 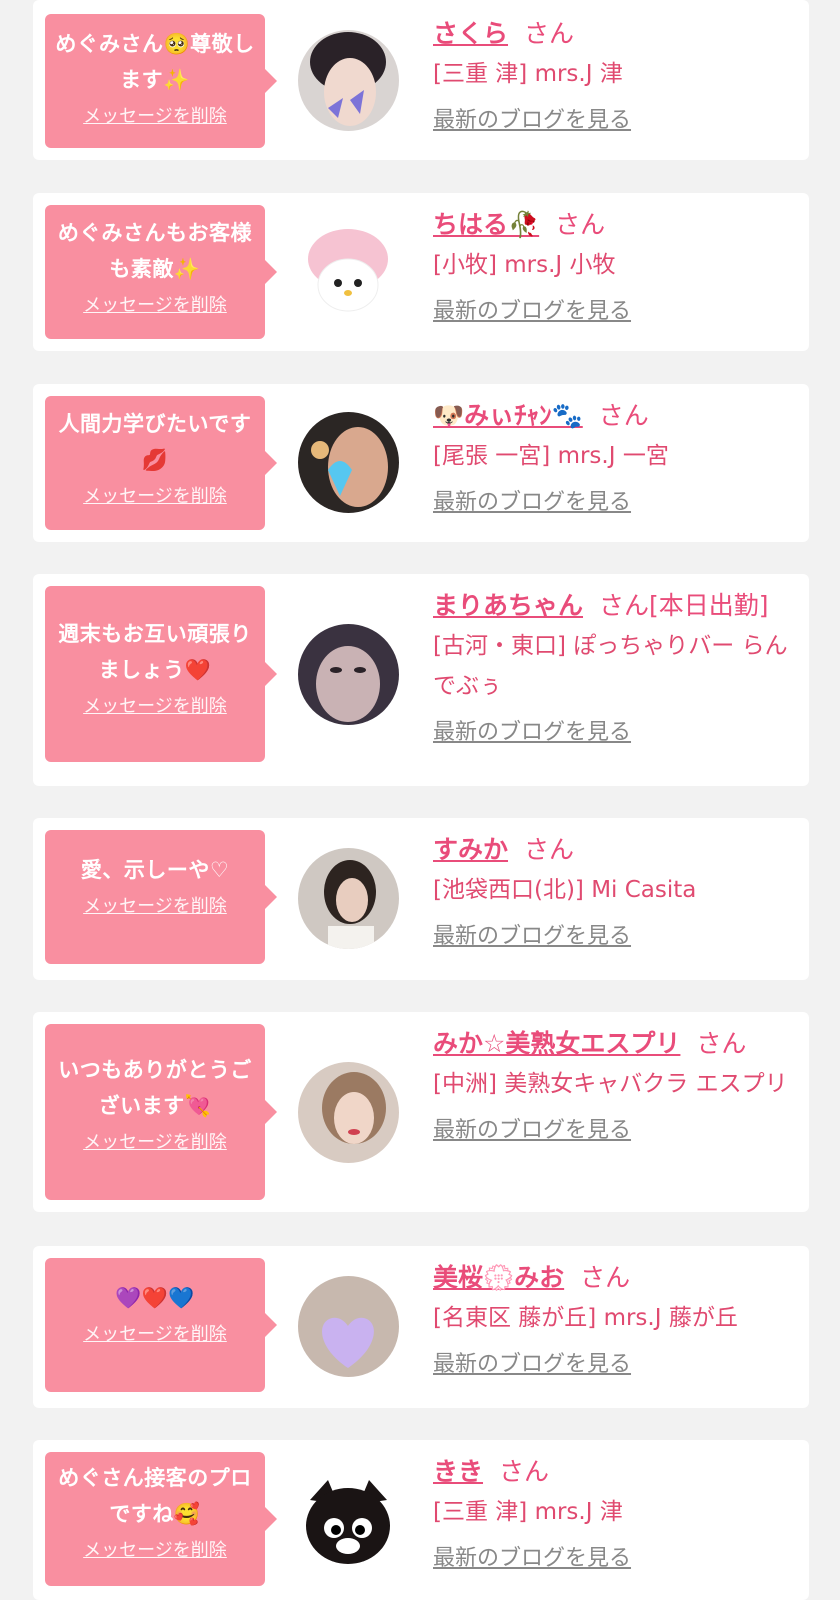 I want to click on message-bubble: めぐみさんもお客様も素敵✨ メッセージを削除, so click(x=161, y=272).